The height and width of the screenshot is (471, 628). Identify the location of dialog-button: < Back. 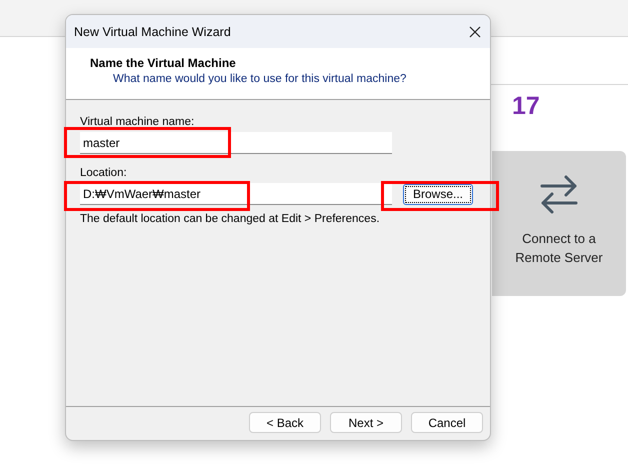
(285, 422).